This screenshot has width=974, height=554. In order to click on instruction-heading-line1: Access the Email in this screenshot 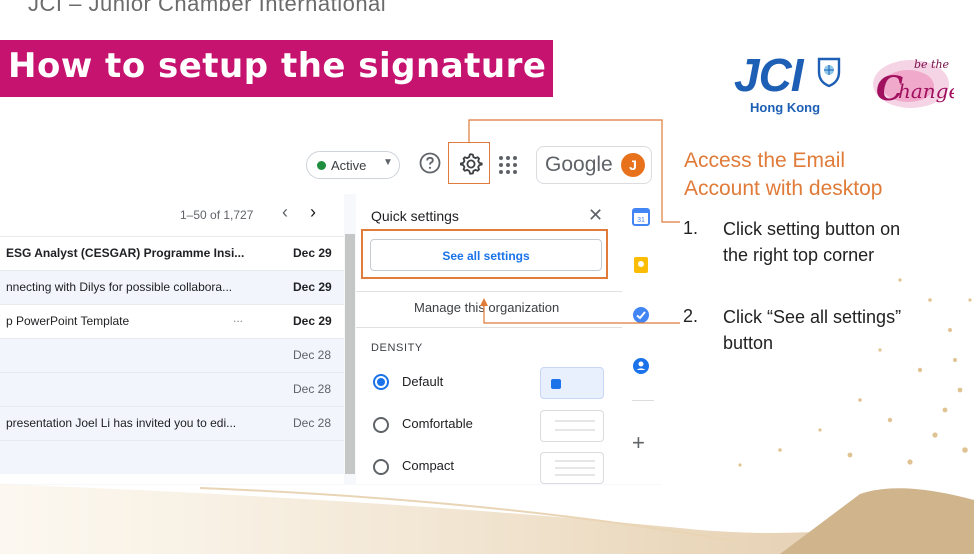, I will do `click(765, 160)`.